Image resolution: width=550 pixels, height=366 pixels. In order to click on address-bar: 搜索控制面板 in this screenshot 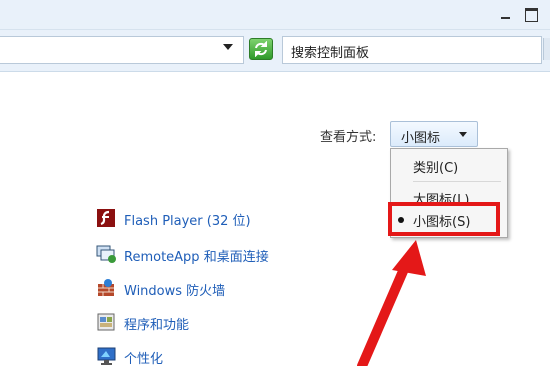, I will do `click(275, 51)`.